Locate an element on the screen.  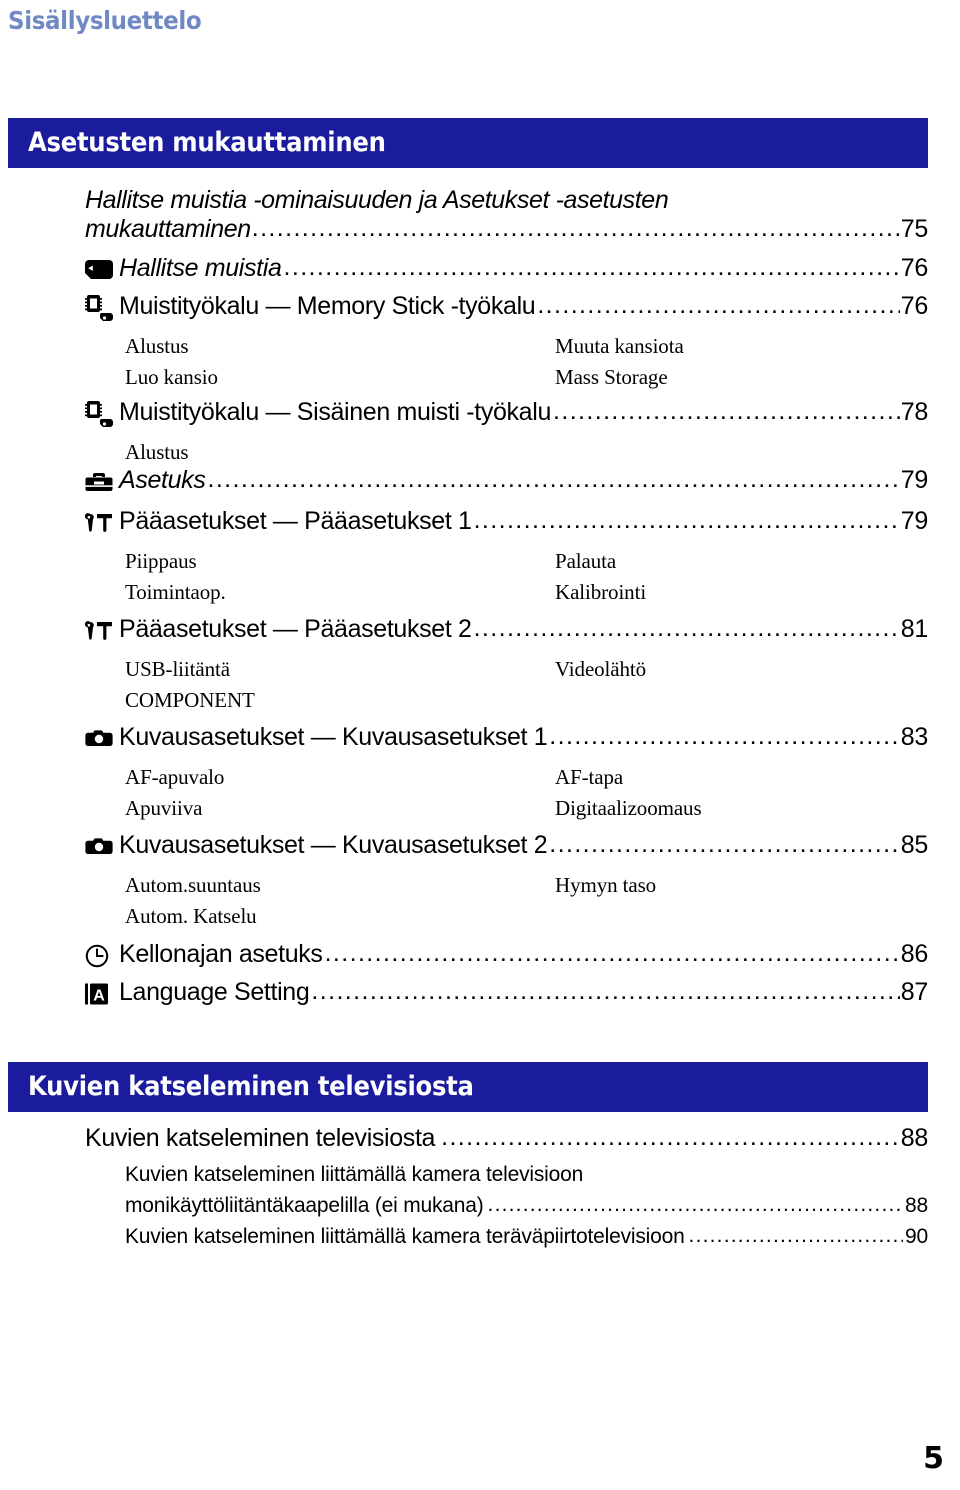
section-banner-kuvien-katseleminen-televisiosta: Kuvien katseleminen televisiosta is located at coordinates (468, 1087).